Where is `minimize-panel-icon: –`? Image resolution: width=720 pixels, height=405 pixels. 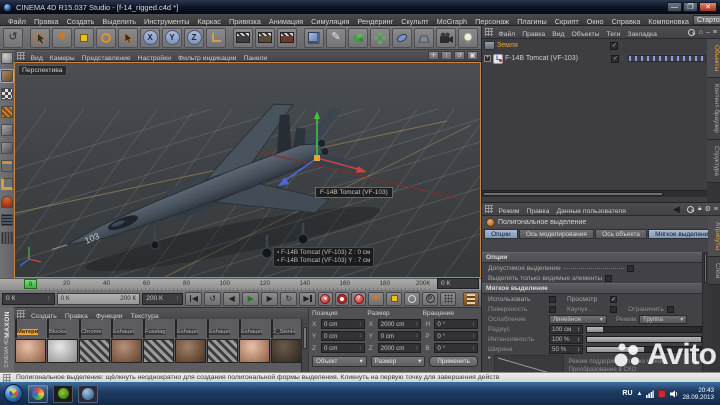
minimize-panel-icon: – is located at coordinates (708, 32).